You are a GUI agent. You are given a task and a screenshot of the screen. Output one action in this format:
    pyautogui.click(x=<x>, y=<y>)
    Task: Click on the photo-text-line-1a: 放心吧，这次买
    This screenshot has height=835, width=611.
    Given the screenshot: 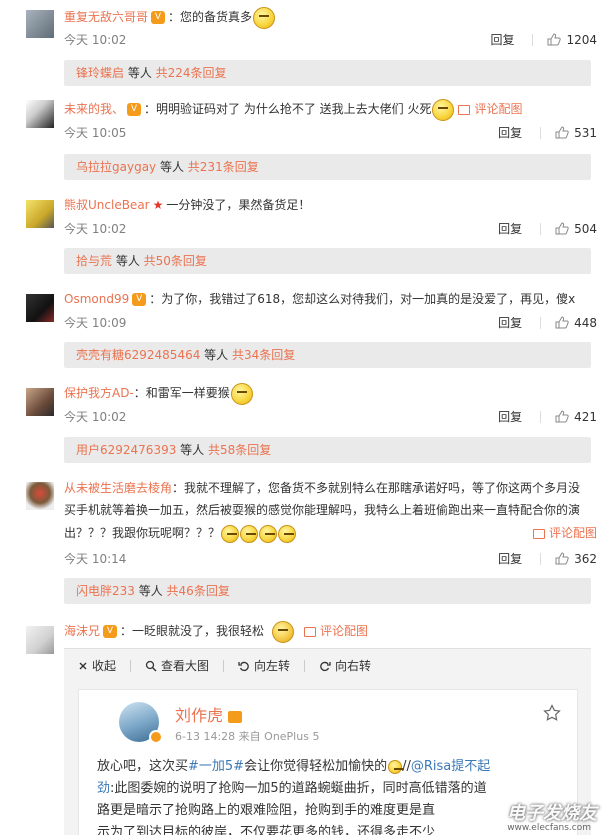 What is the action you would take?
    pyautogui.click(x=143, y=766)
    